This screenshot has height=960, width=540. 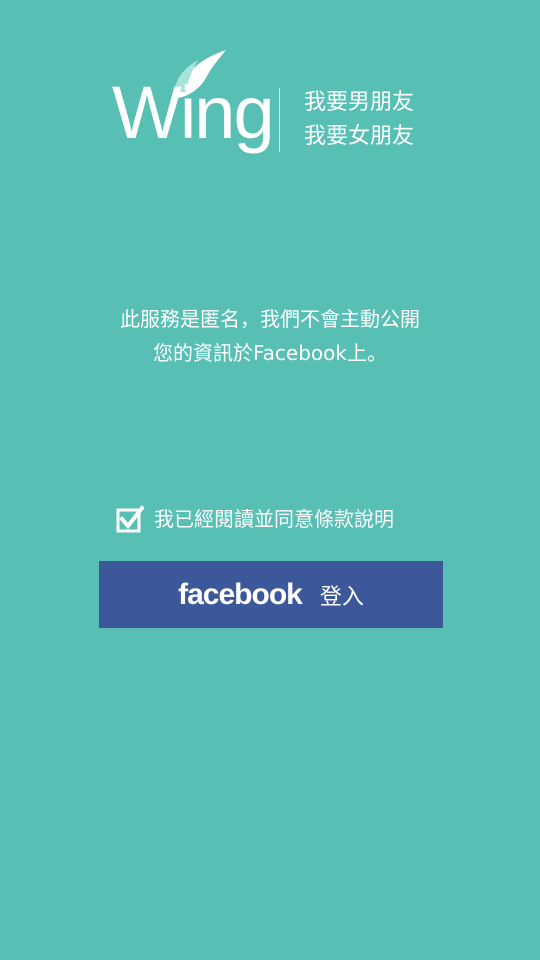 What do you see at coordinates (359, 120) in the screenshot?
I see `logo-tagline: 我要男朋友 我要女朋友` at bounding box center [359, 120].